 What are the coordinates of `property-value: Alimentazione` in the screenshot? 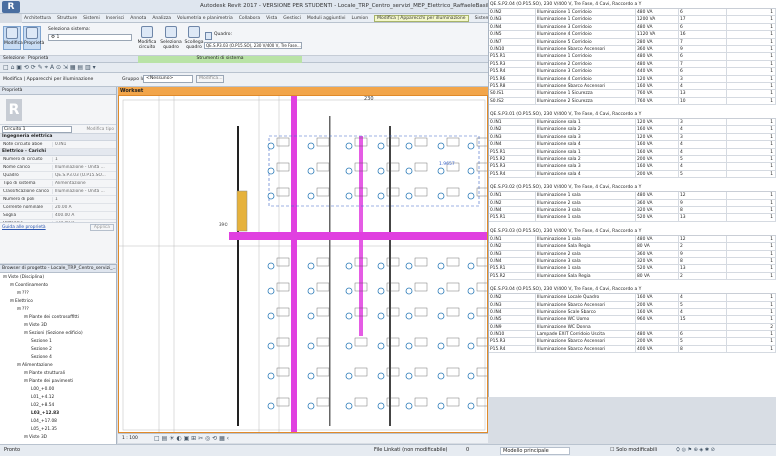 It's located at (84, 183).